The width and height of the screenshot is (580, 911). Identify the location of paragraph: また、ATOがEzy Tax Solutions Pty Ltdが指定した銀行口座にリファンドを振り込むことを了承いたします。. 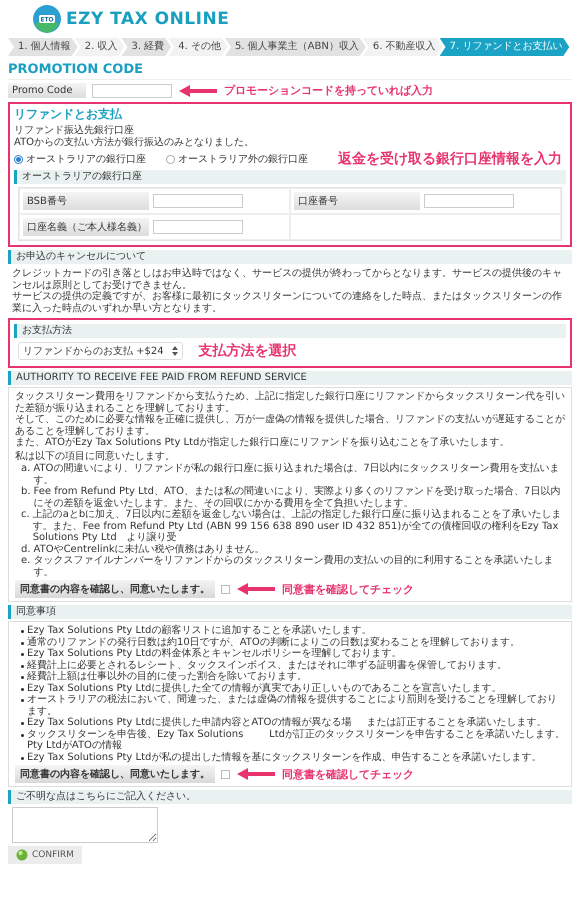
(262, 442).